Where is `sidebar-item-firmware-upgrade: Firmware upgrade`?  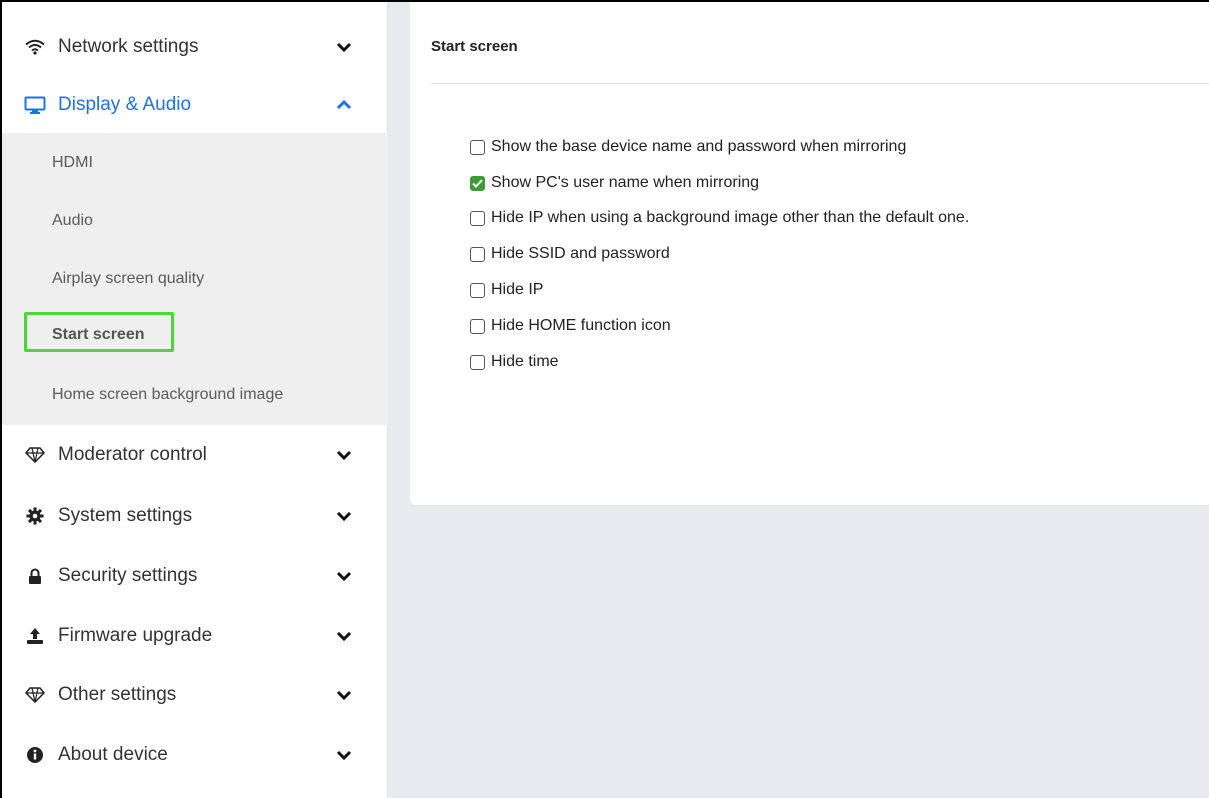
sidebar-item-firmware-upgrade: Firmware upgrade is located at coordinates (195, 636).